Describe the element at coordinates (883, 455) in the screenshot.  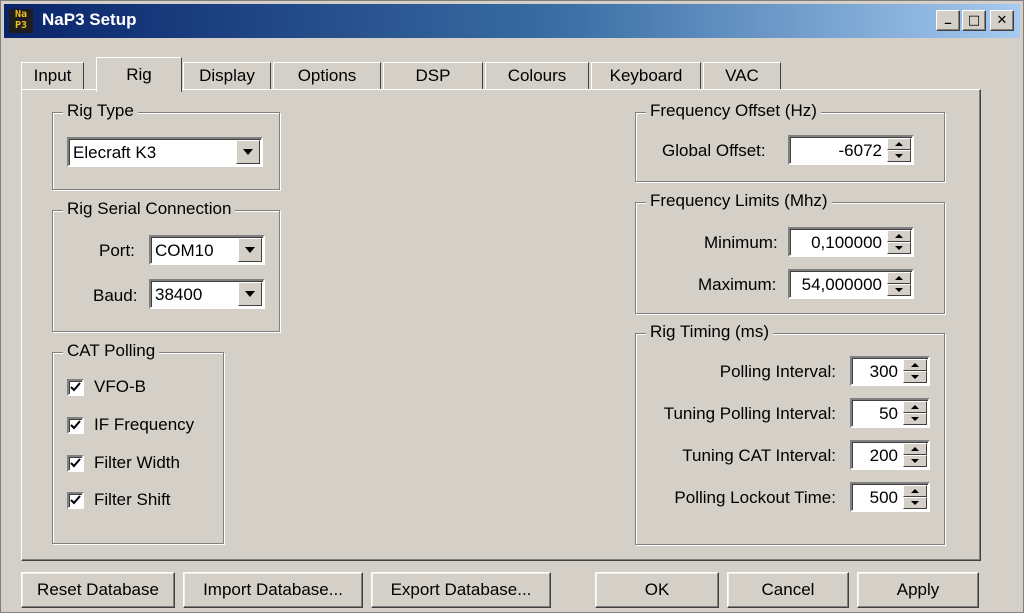
I see `tuning-cat-interval-value: 200` at that location.